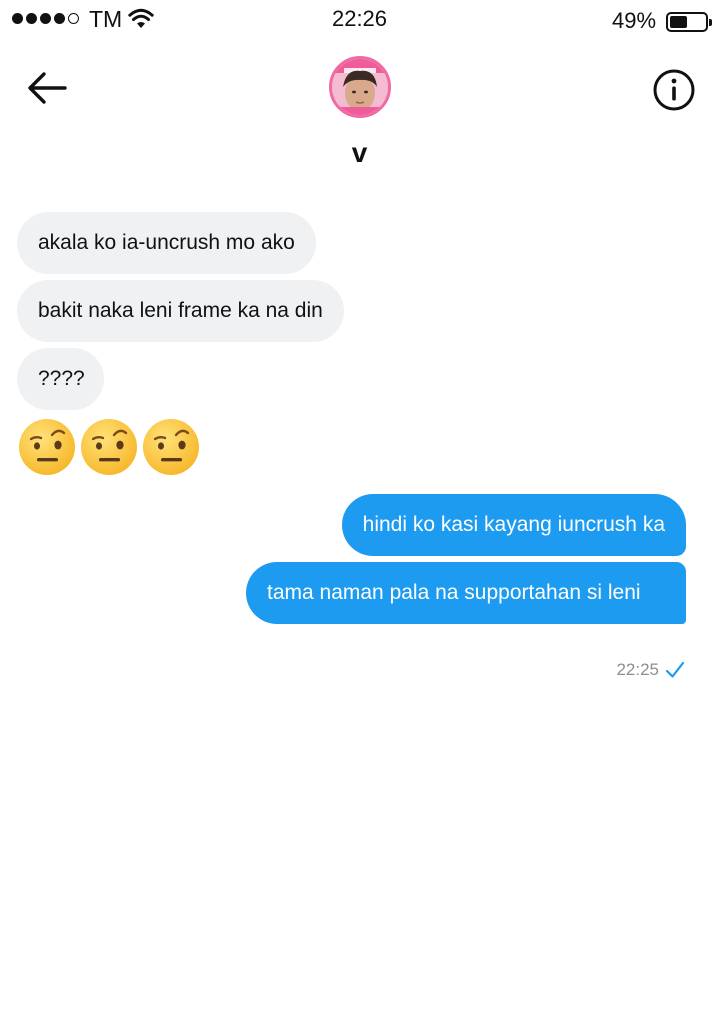 Image resolution: width=719 pixels, height=1016 pixels. Describe the element at coordinates (60, 379) in the screenshot. I see `incoming-message: ????` at that location.